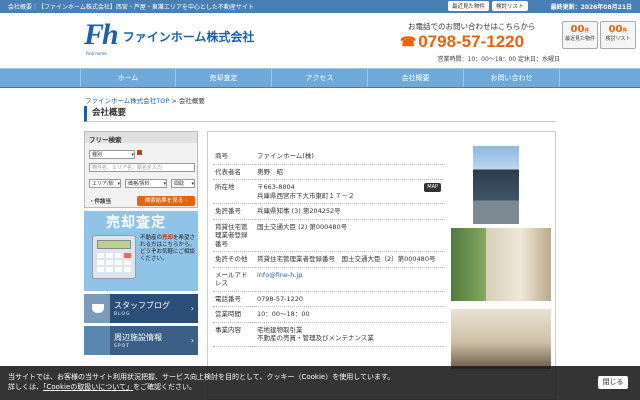  Describe the element at coordinates (320, 6) in the screenshot. I see `topbar-overlay: 最近見た物件 検討リスト 最終更新：2026年08月21日` at that location.